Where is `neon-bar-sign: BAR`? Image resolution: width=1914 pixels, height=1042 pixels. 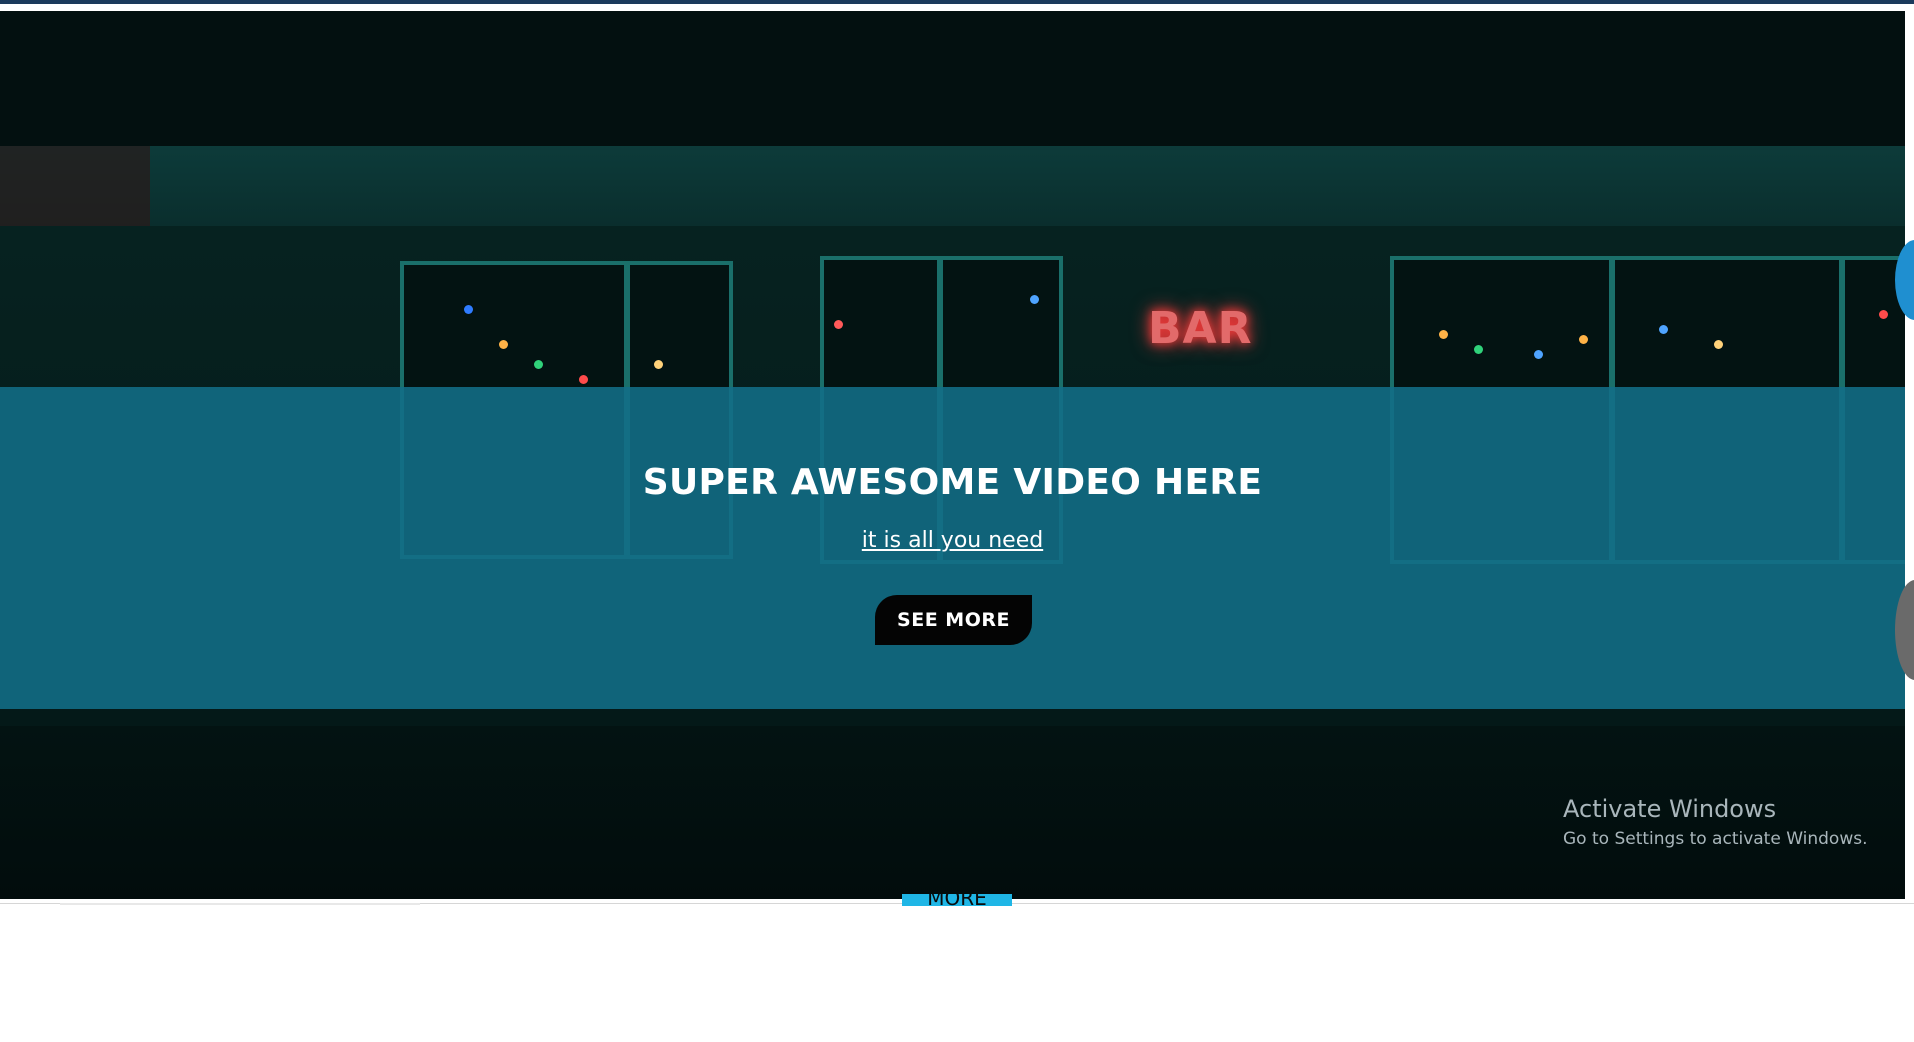 neon-bar-sign: BAR is located at coordinates (1200, 328).